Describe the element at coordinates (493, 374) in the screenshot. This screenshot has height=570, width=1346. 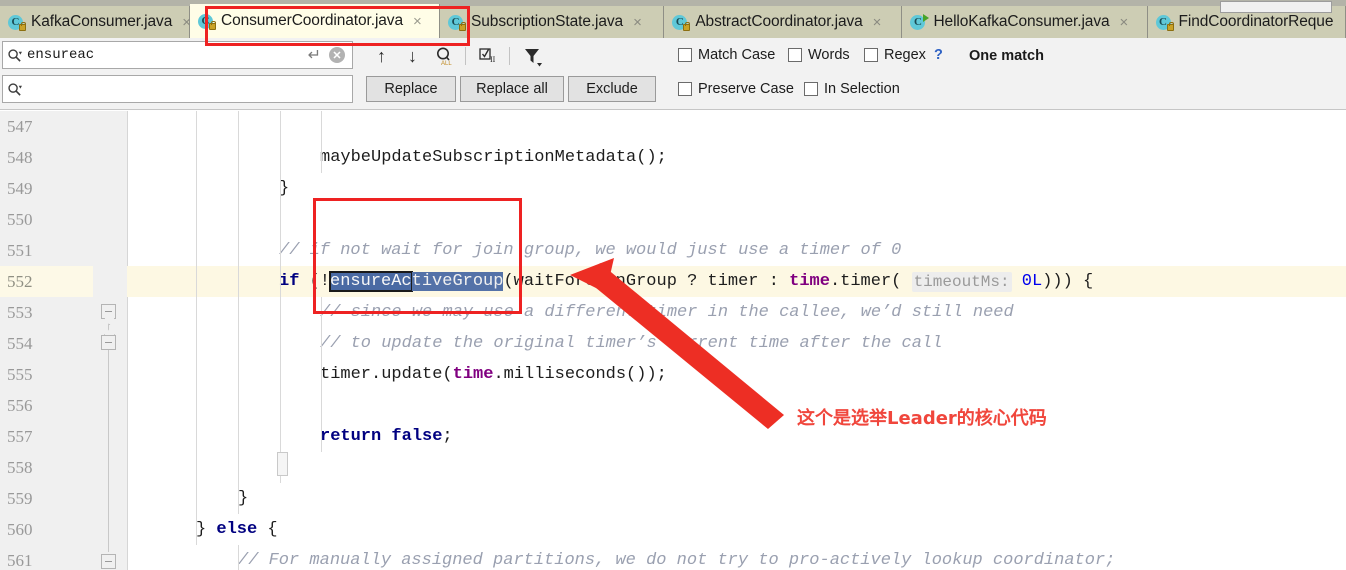
I see `line-content: timer.update(time .milliseconds());` at that location.